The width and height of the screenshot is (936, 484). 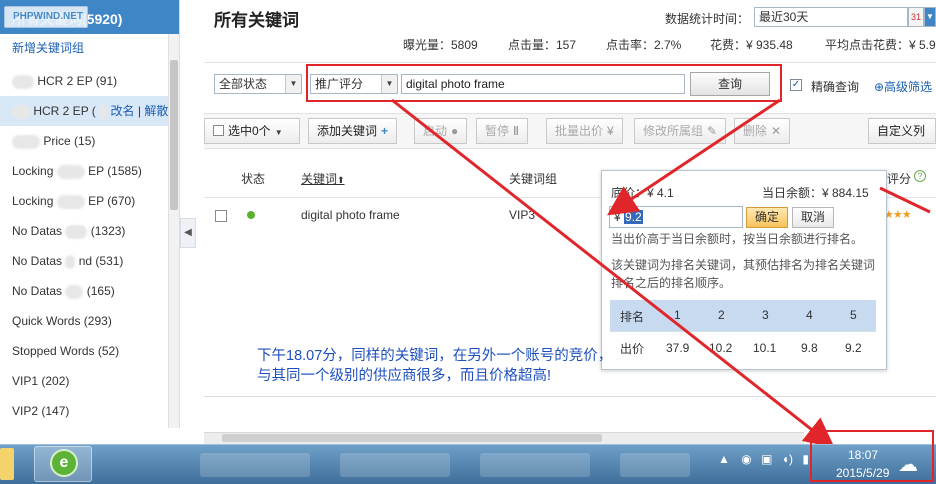 What do you see at coordinates (7, 464) in the screenshot?
I see `folder-icon` at bounding box center [7, 464].